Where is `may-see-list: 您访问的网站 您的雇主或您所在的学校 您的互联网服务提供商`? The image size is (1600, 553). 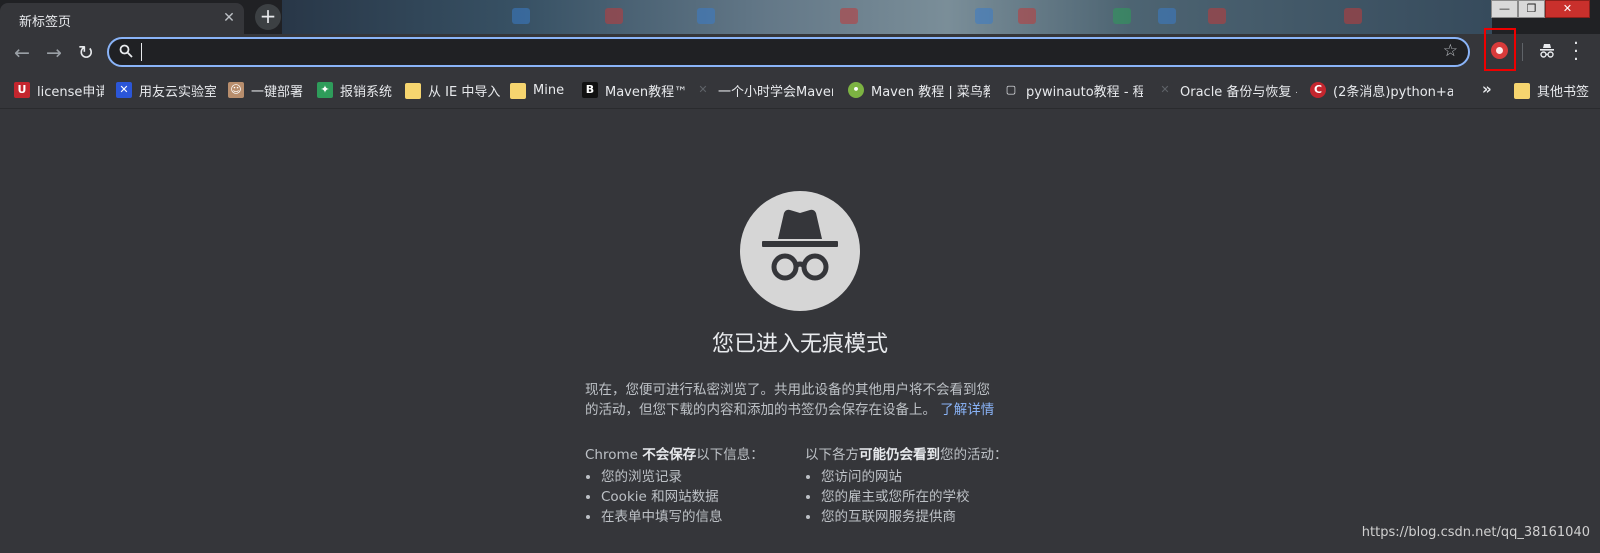 may-see-list: 您访问的网站 您的雇主或您所在的学校 您的互联网服务提供商 is located at coordinates (906, 497).